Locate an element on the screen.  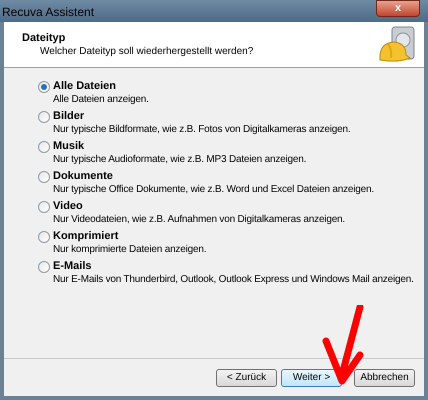
option-description: Nur komprimierte Dateien anzeigen. is located at coordinates (129, 250).